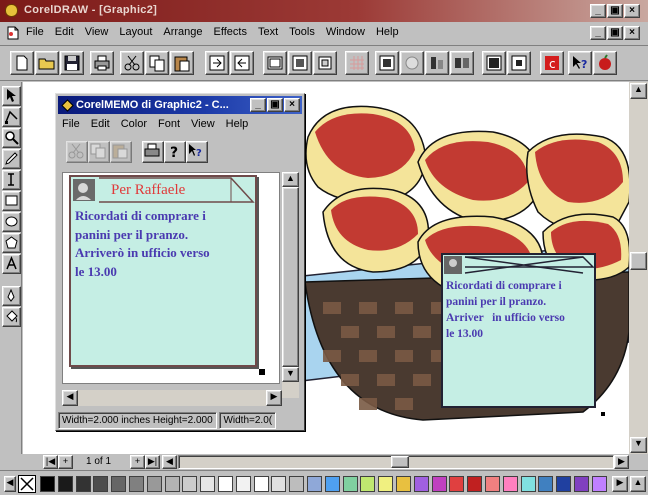 The image size is (648, 495). What do you see at coordinates (182, 63) in the screenshot?
I see `paste-icon` at bounding box center [182, 63].